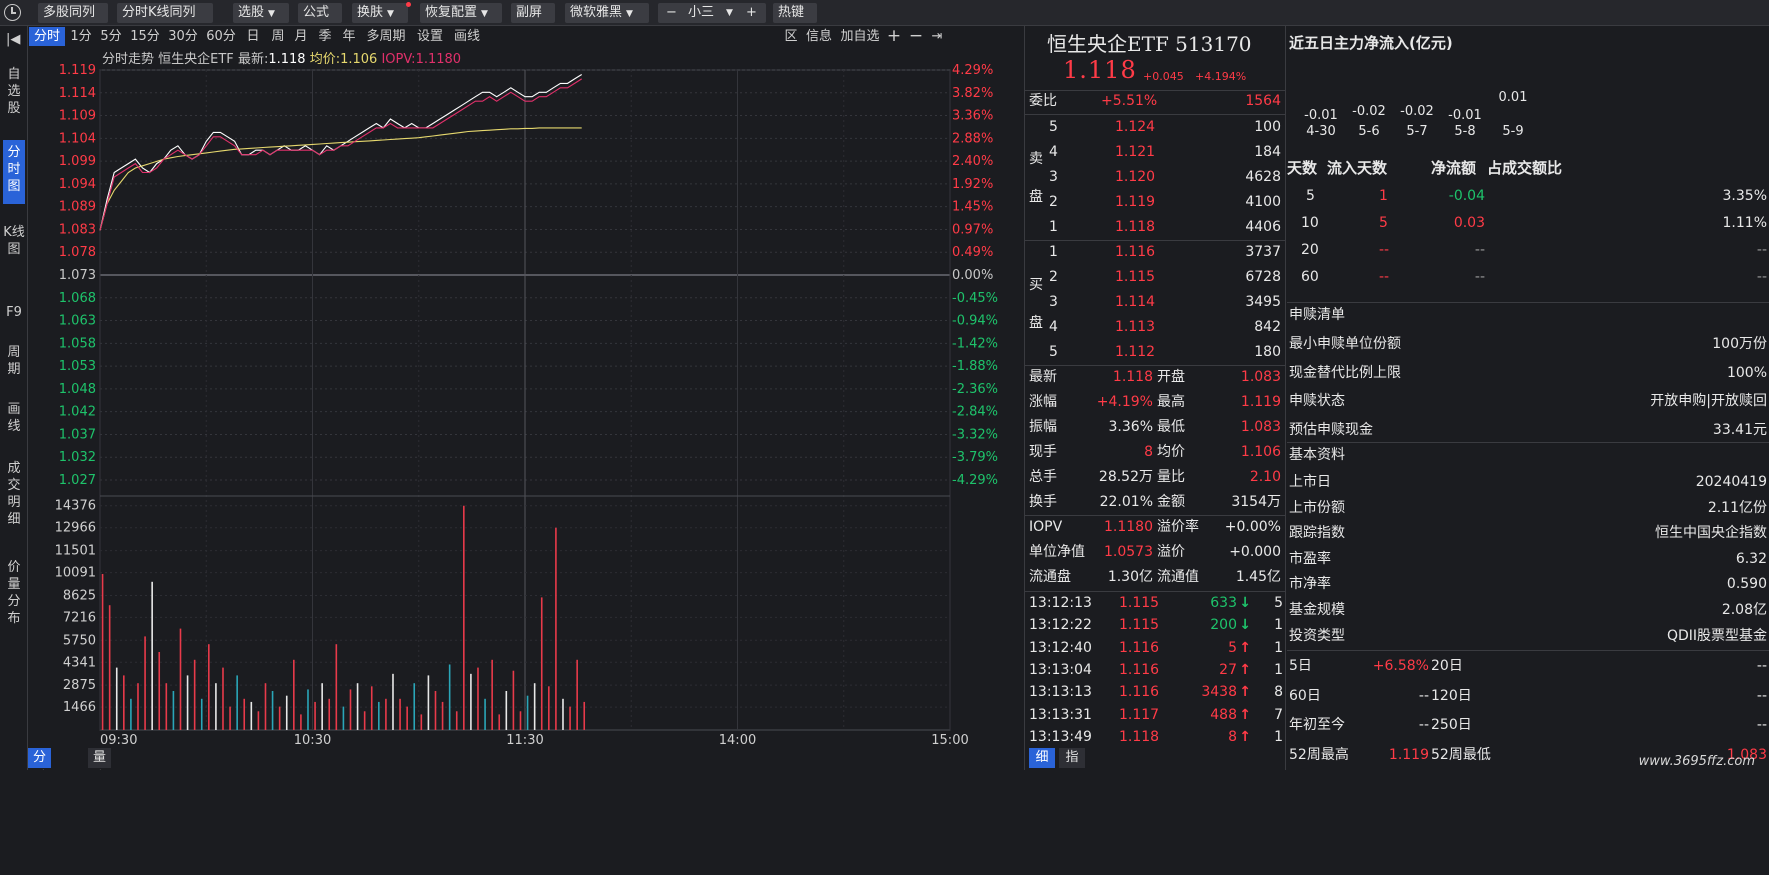 The width and height of the screenshot is (1769, 875). I want to click on left-tab-4: 周期, so click(14, 363).